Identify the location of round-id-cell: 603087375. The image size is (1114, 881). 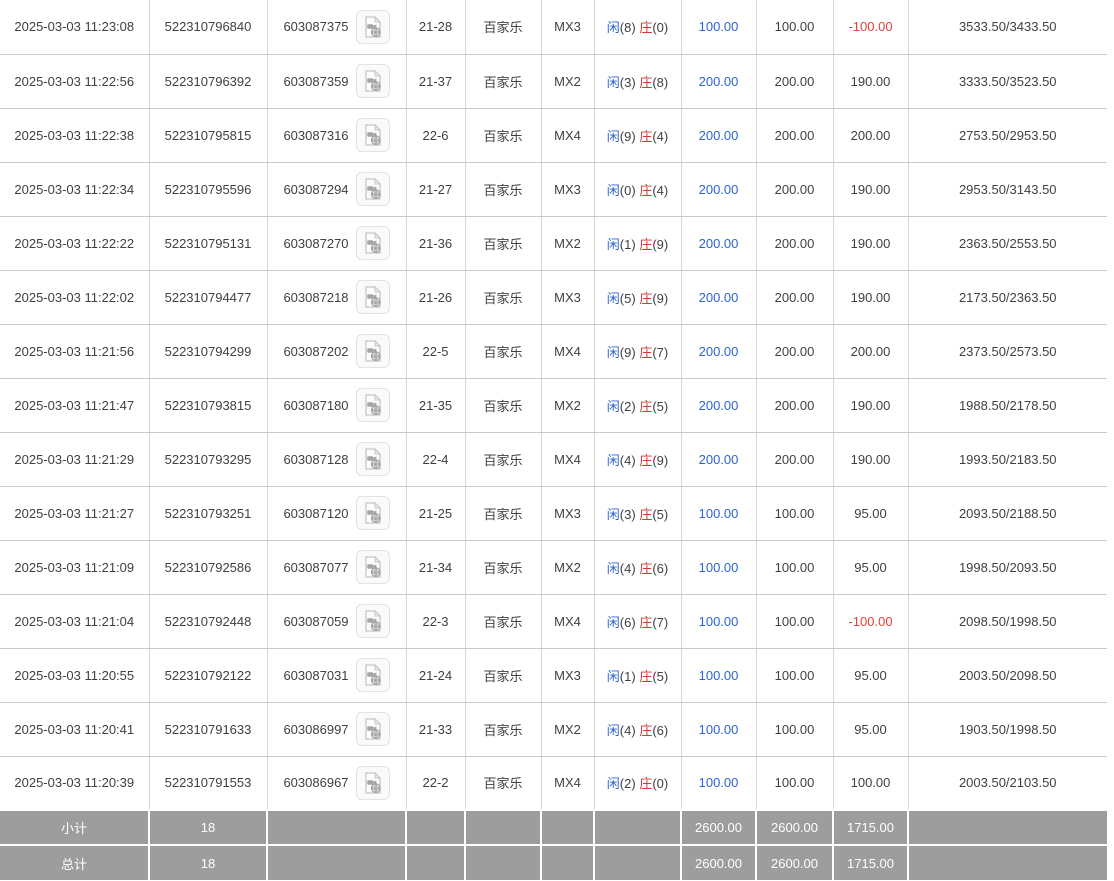
(336, 27).